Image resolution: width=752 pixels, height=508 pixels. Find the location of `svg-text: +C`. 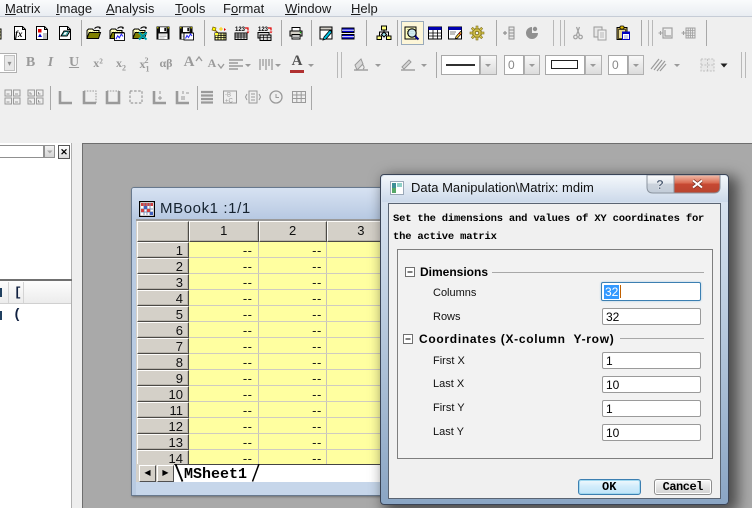

svg-text: +C is located at coordinates (229, 102).